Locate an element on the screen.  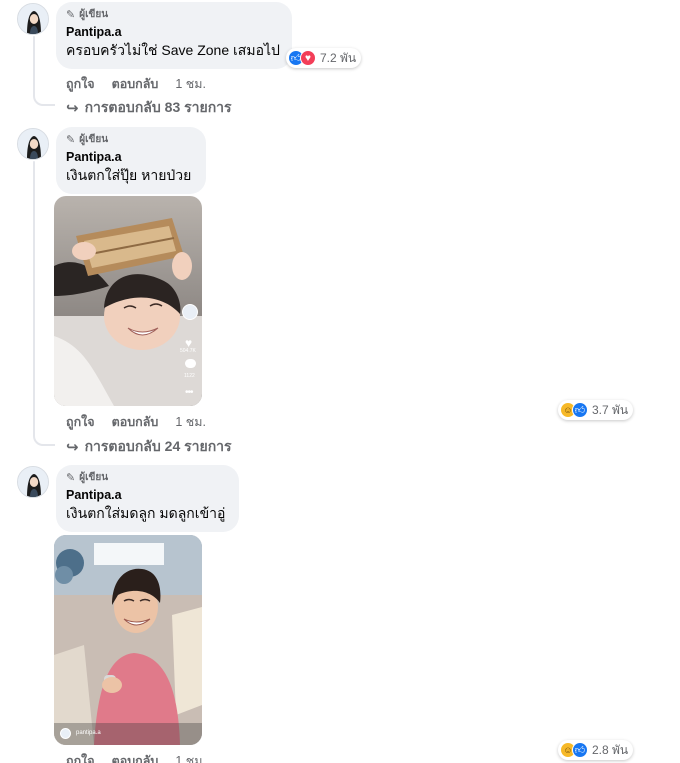
more-icon: ••• is located at coordinates (189, 392).